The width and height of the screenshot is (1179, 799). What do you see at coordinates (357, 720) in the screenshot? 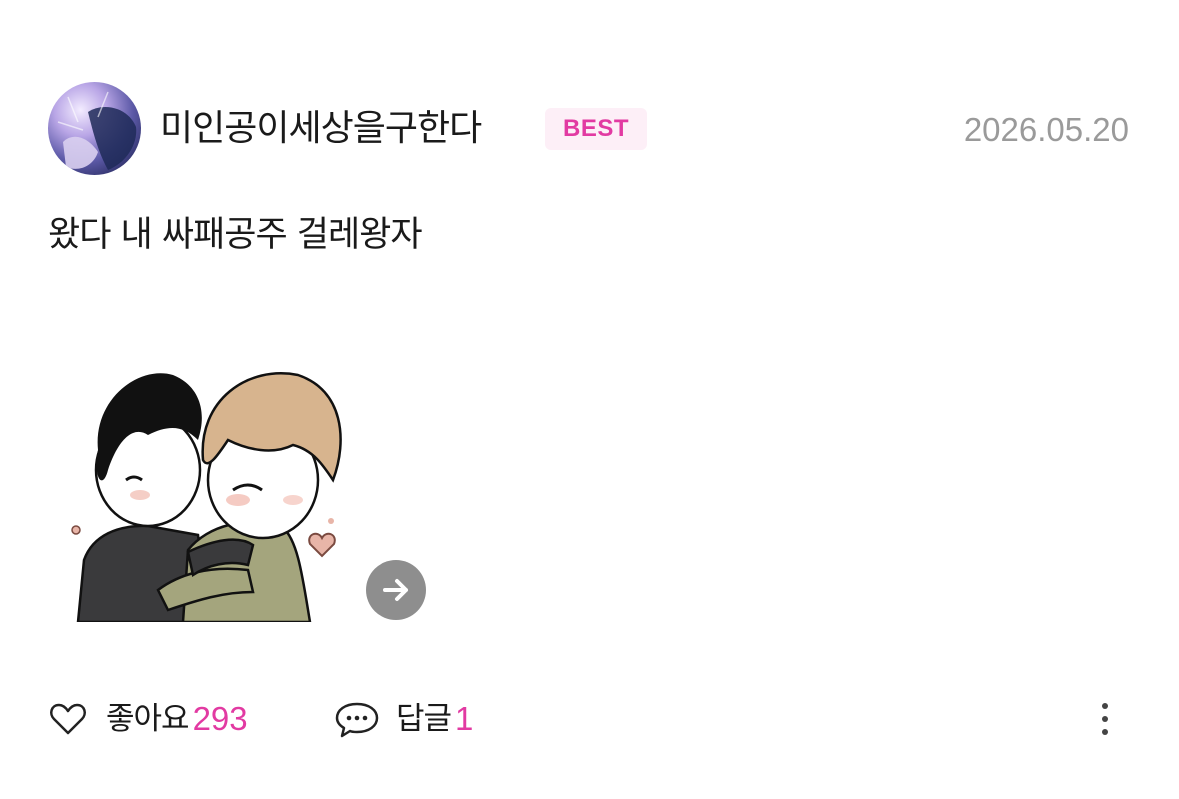
I see `speech-bubble-icon` at bounding box center [357, 720].